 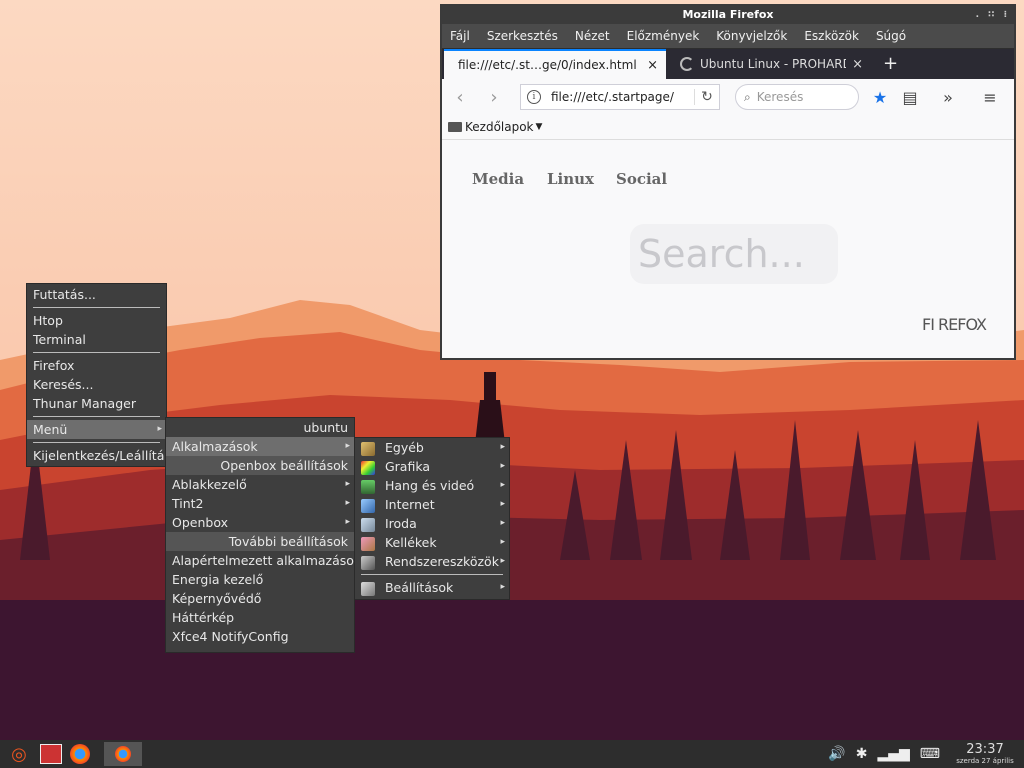 What do you see at coordinates (663, 36) in the screenshot?
I see `menu-history: Előzmények` at bounding box center [663, 36].